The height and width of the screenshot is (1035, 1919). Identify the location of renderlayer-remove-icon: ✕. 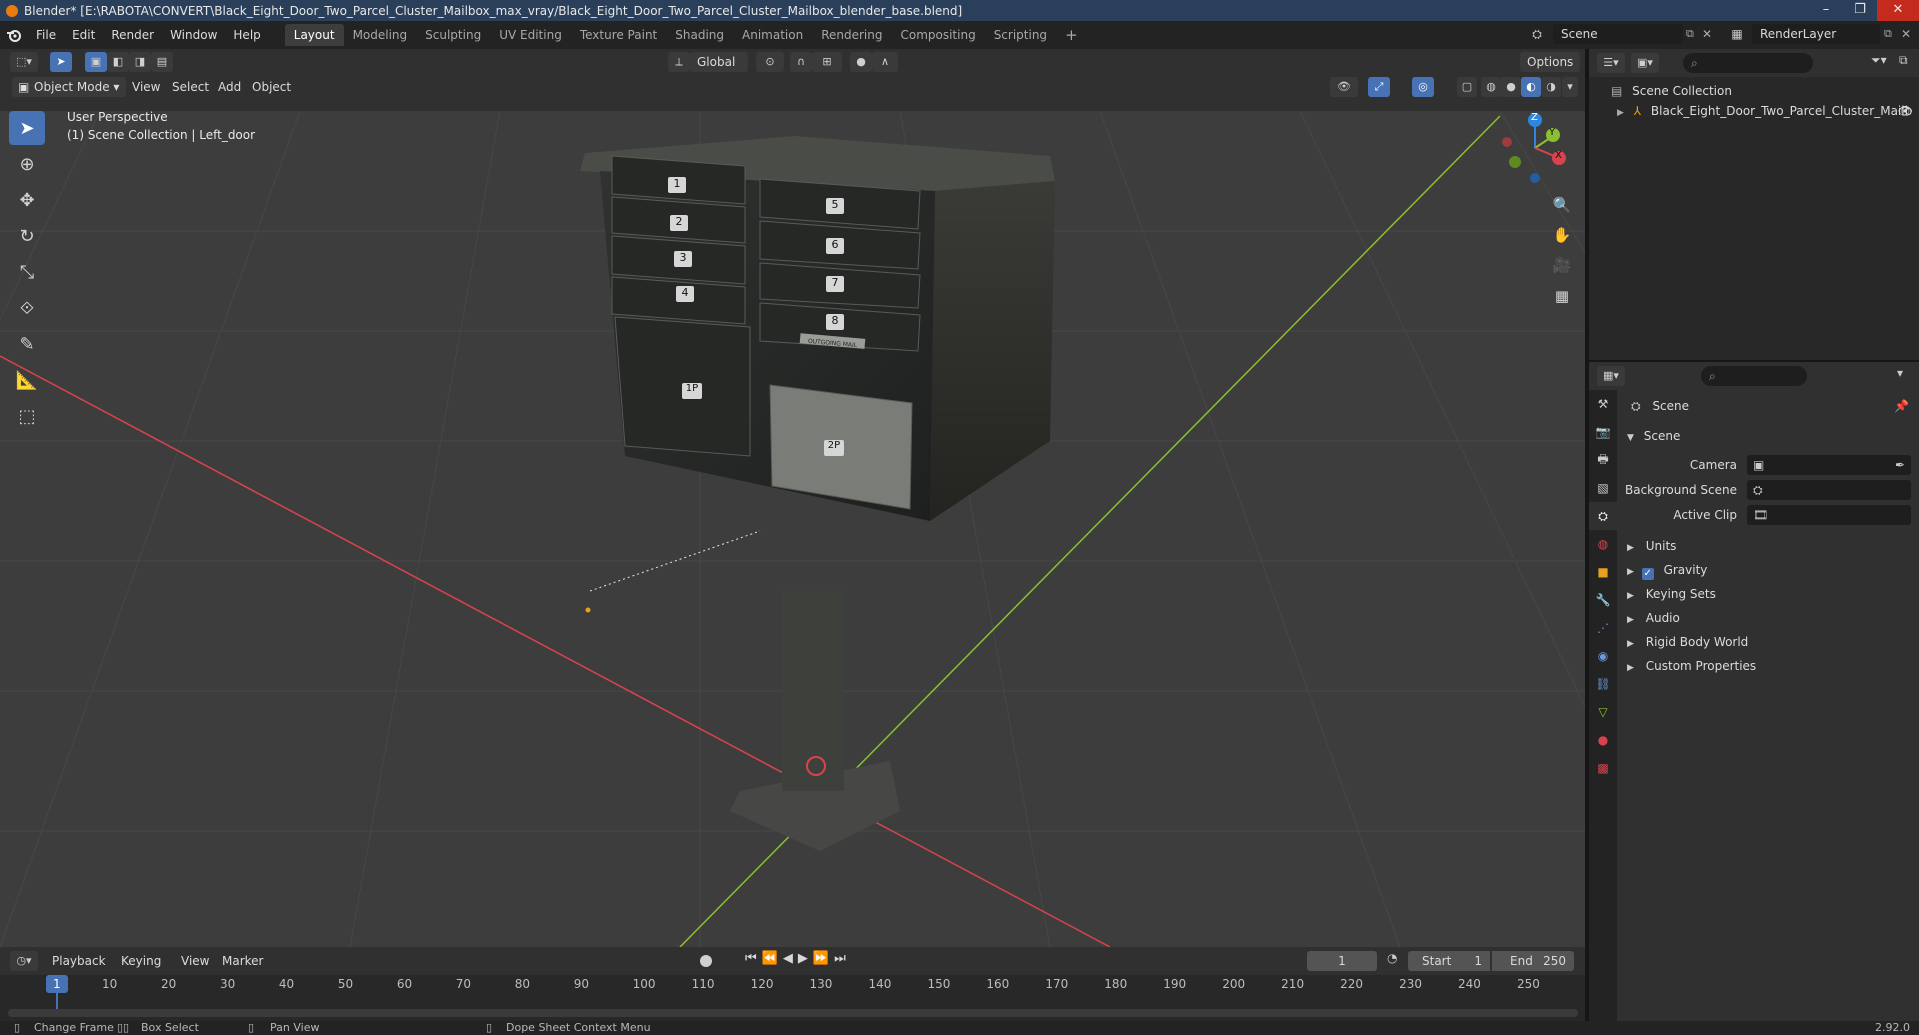
(1909, 34).